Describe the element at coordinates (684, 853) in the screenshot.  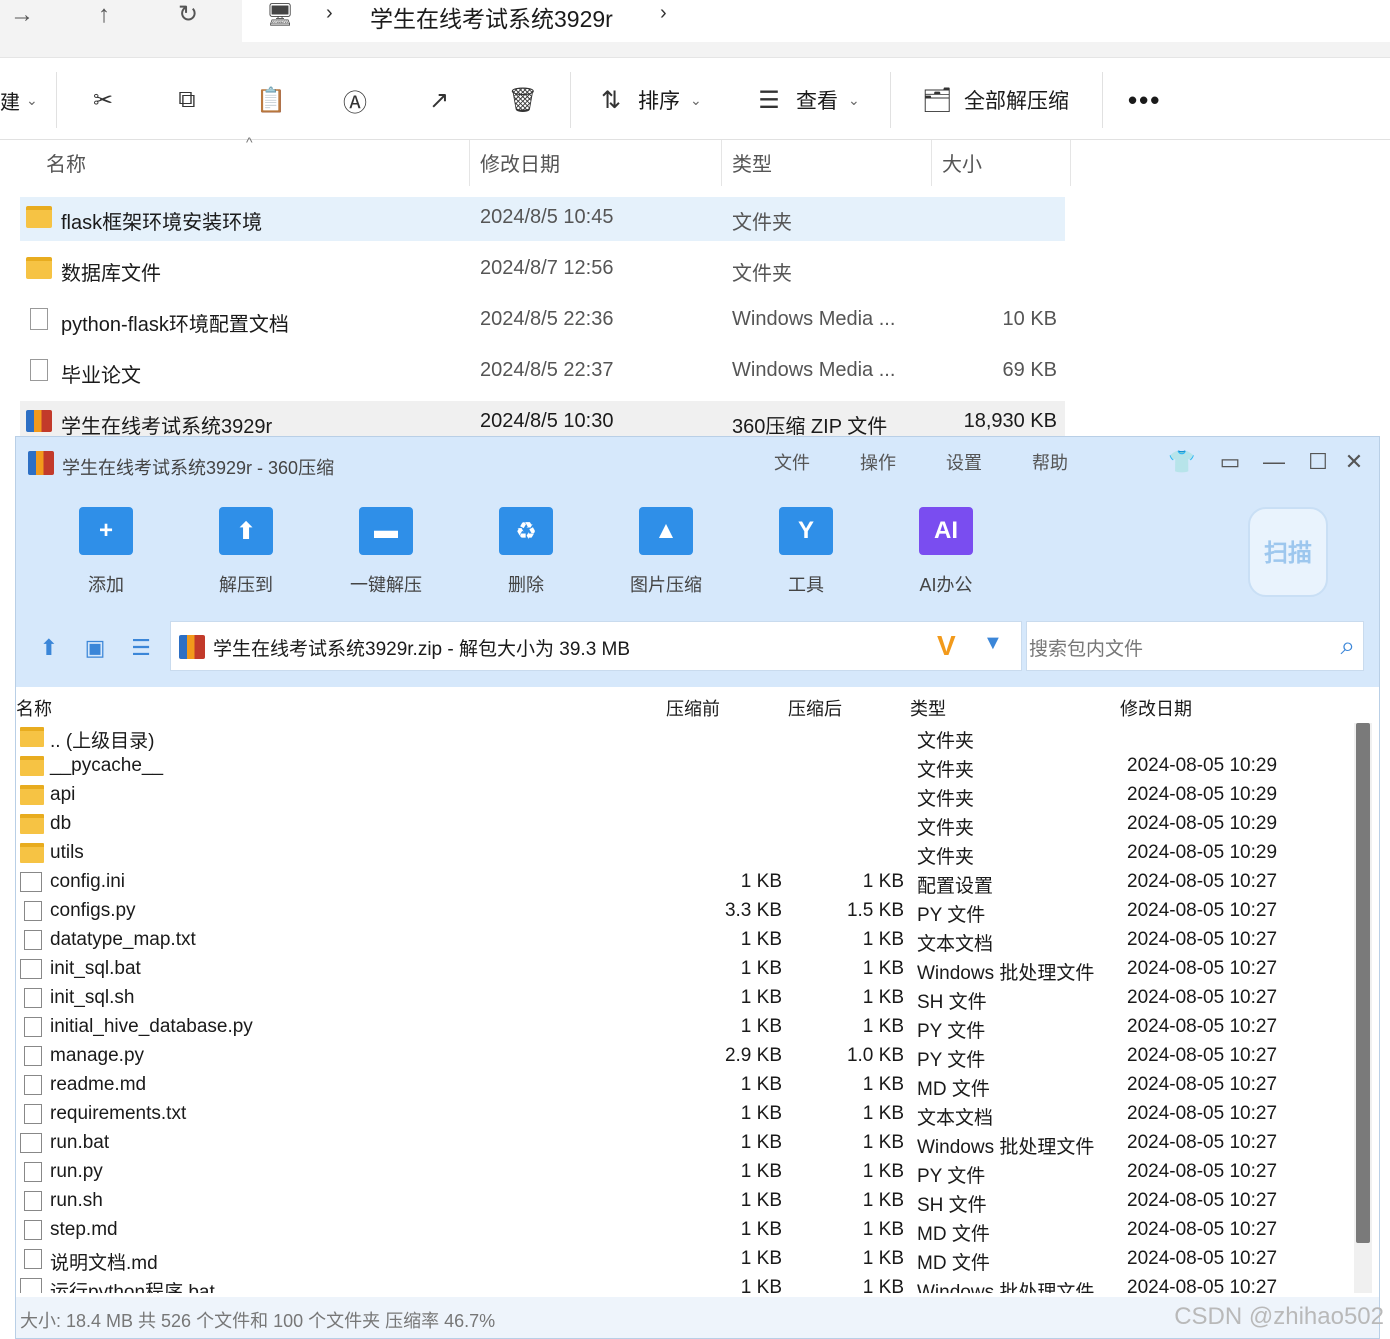
I see `table-row: utils 文件夹 2024-08-05 10:29` at that location.